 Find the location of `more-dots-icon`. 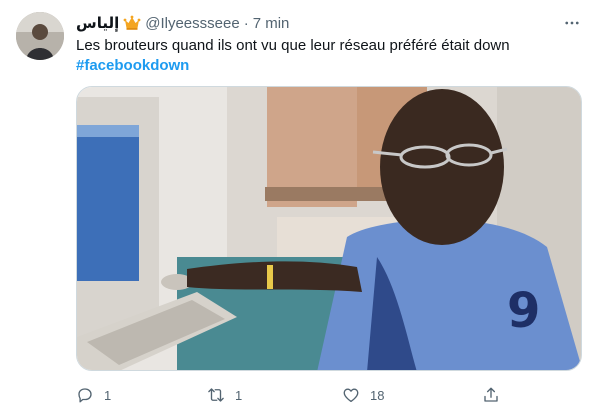

more-dots-icon is located at coordinates (572, 23).